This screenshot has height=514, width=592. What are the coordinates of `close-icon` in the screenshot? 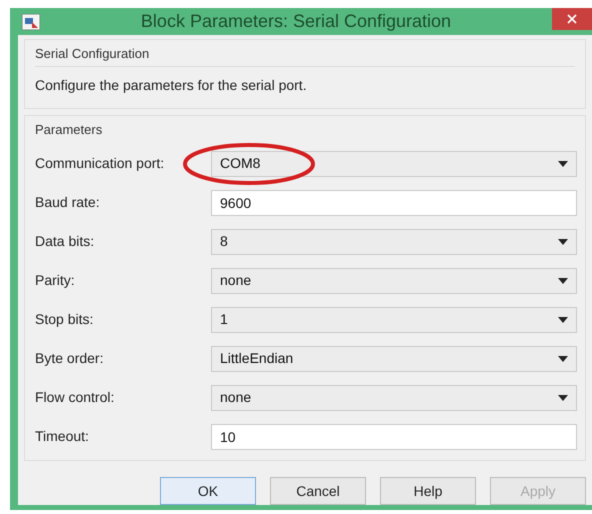 It's located at (572, 19).